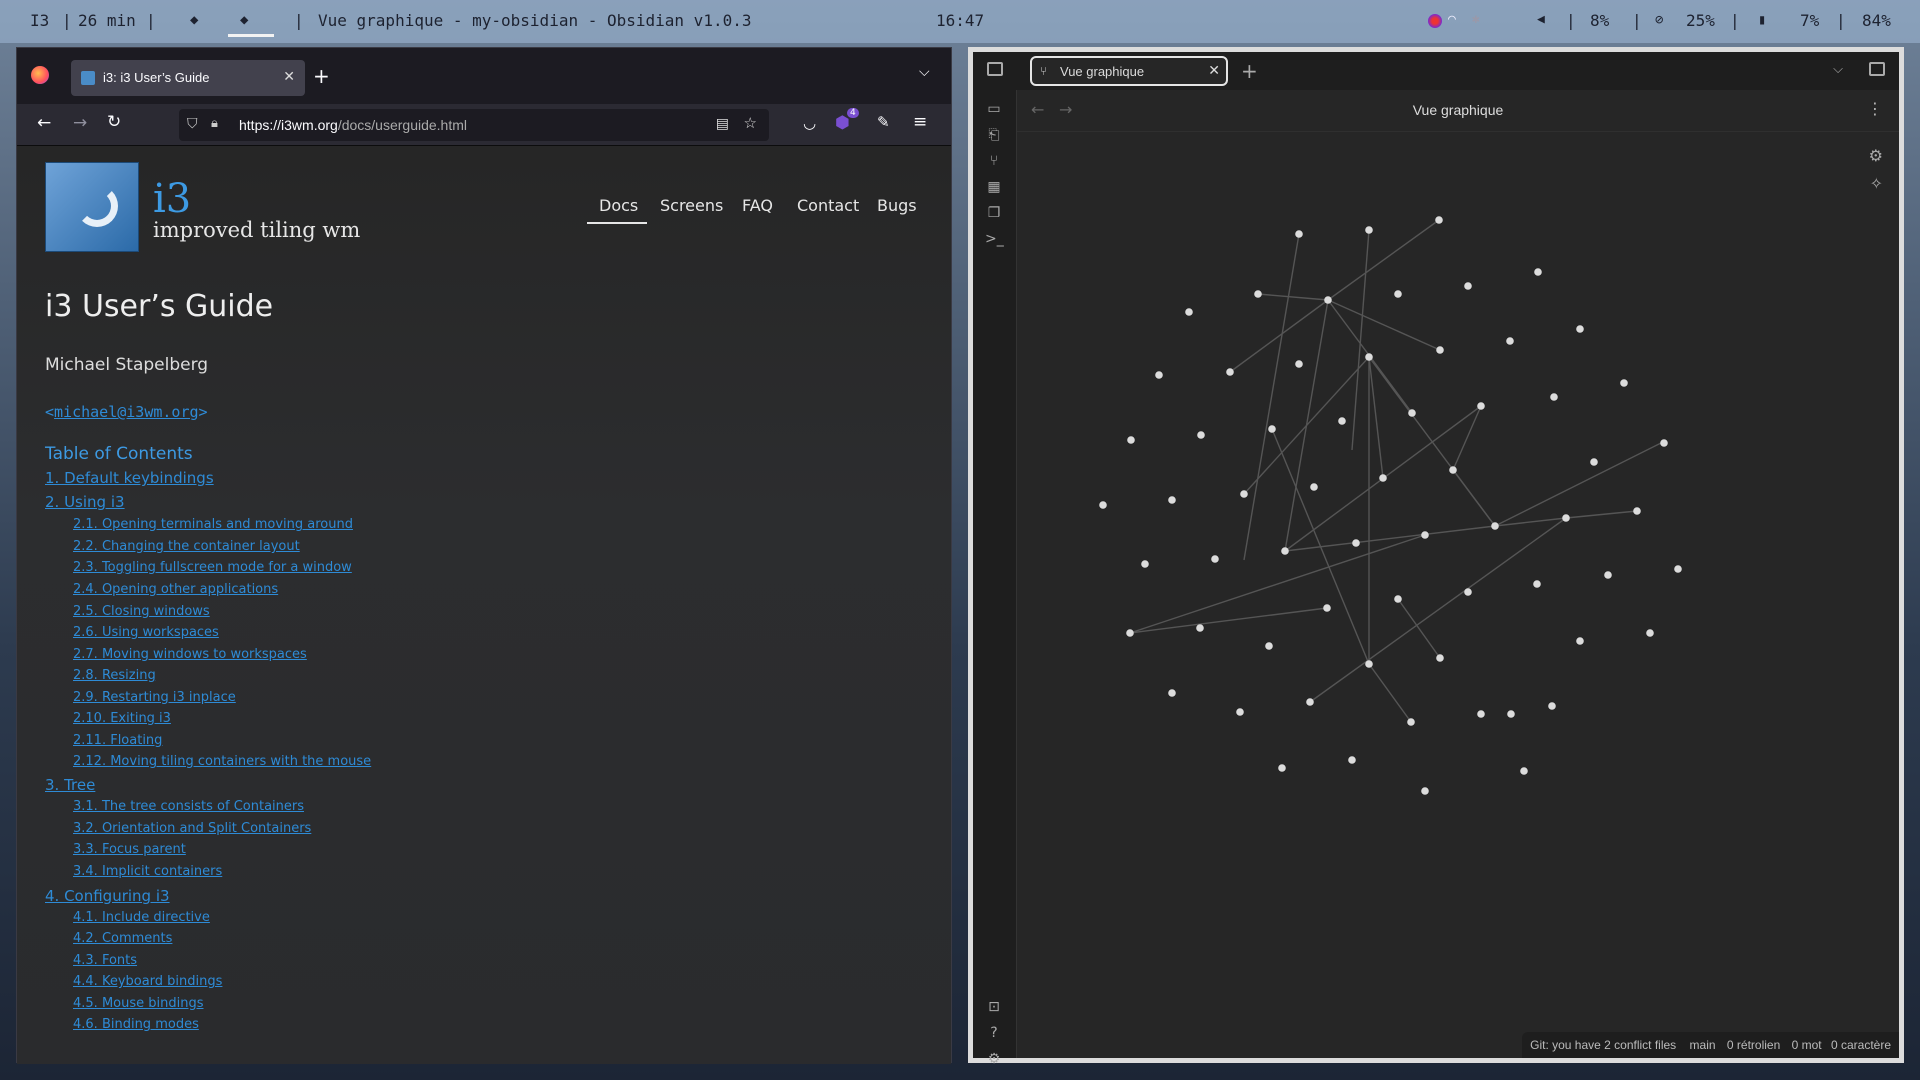 Image resolution: width=1920 pixels, height=1080 pixels. What do you see at coordinates (186, 546) in the screenshot?
I see `toc-link: 2.2. Changing the container layout` at bounding box center [186, 546].